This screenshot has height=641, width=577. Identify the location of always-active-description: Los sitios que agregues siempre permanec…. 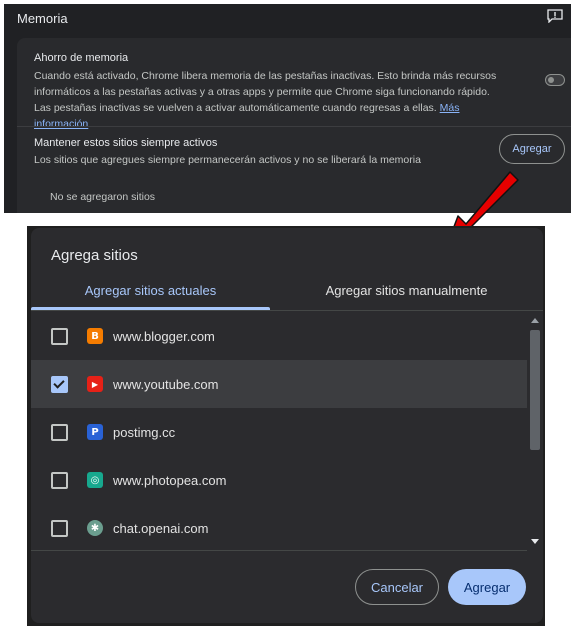
(227, 160).